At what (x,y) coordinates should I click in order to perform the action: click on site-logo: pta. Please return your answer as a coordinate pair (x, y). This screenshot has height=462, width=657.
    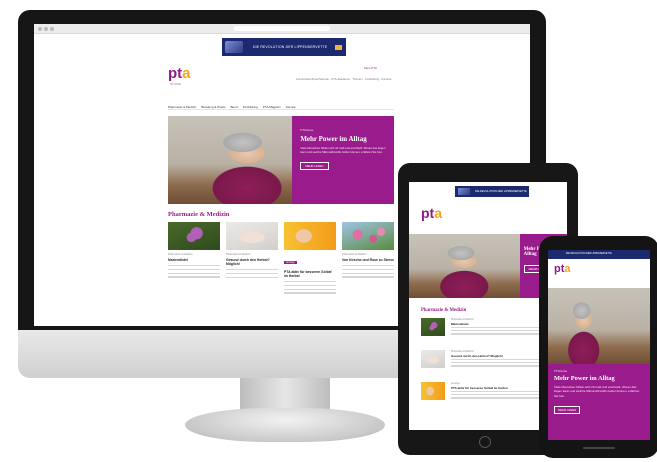
    Looking at the image, I should click on (179, 73).